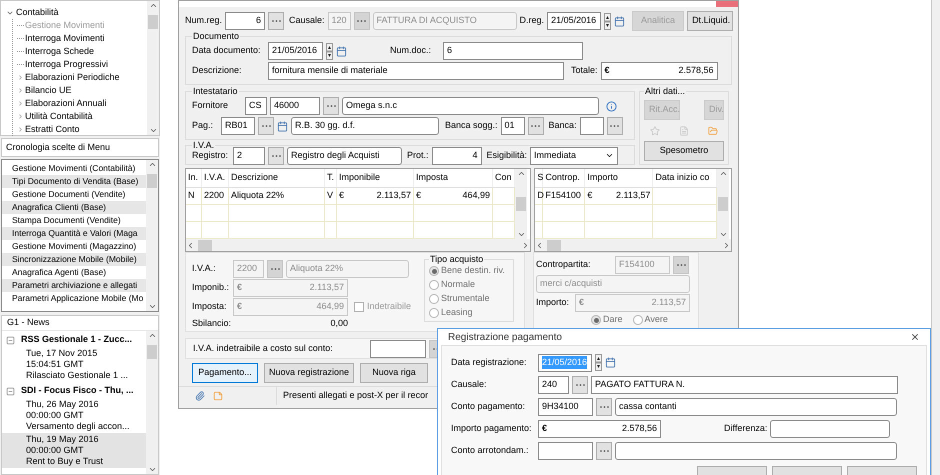  What do you see at coordinates (74, 450) in the screenshot?
I see `news-entry: Thu, 19 May 2016 00:00:00 GMT Rent to Buy e Trust` at bounding box center [74, 450].